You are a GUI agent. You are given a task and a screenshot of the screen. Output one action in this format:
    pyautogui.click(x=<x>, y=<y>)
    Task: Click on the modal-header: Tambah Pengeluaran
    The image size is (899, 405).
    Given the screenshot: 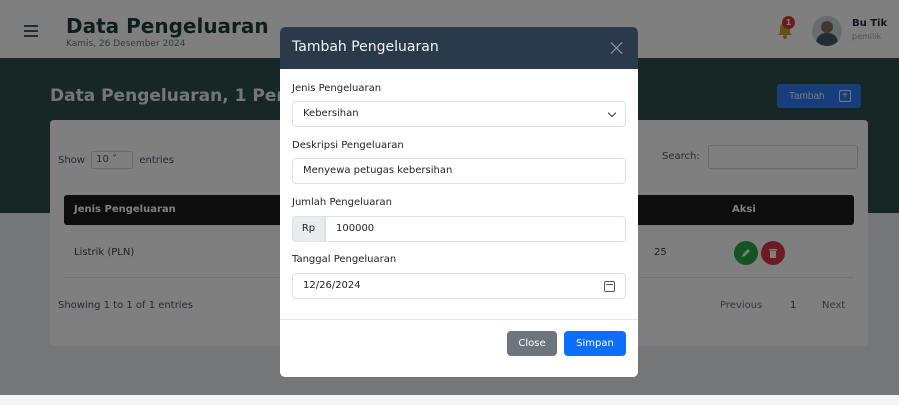 What is the action you would take?
    pyautogui.click(x=459, y=48)
    